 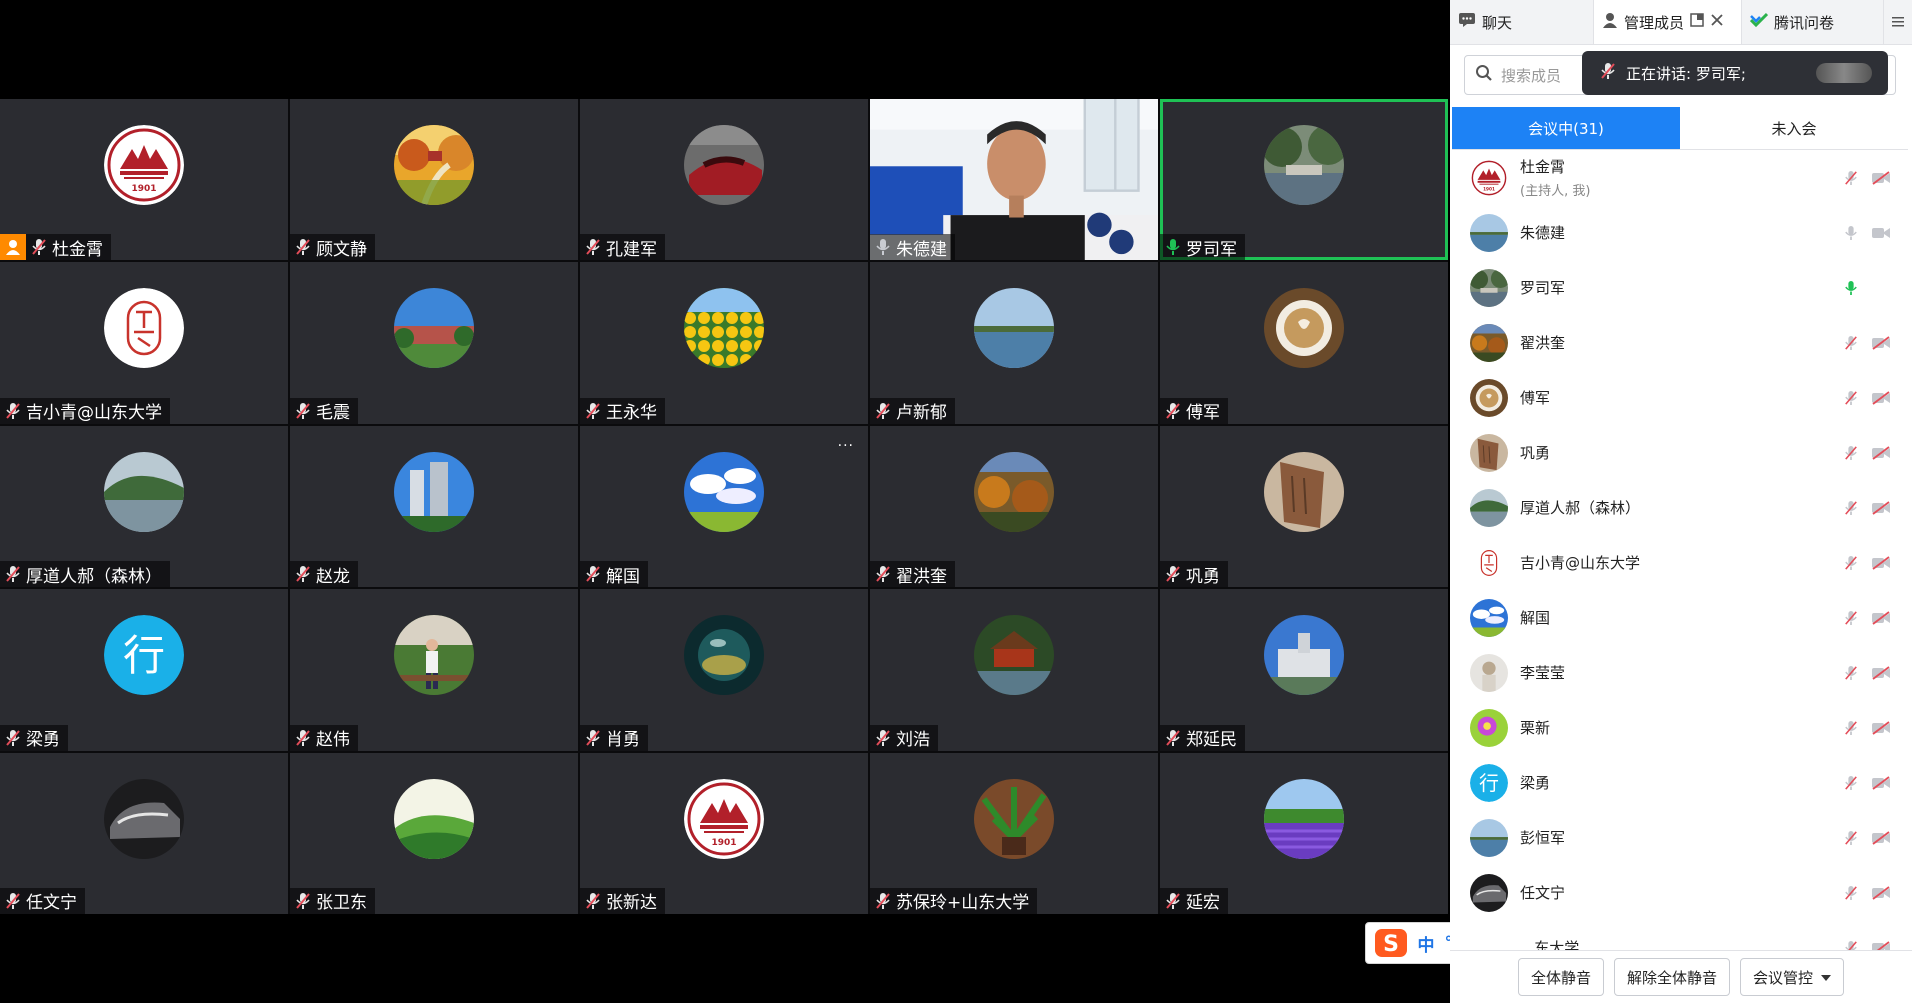 I want to click on member-row: 1901 杜金霄 (主持人, 我), so click(x=1681, y=177).